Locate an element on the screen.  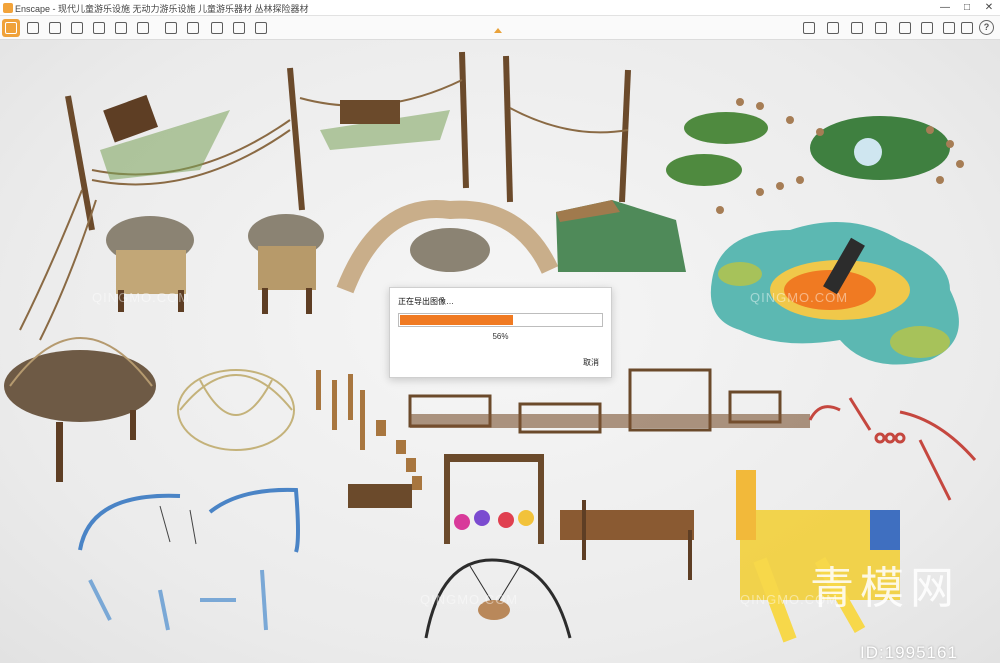
export-progress-dialog: 正在导出图像… 56% 取消 is located at coordinates (500, 332).